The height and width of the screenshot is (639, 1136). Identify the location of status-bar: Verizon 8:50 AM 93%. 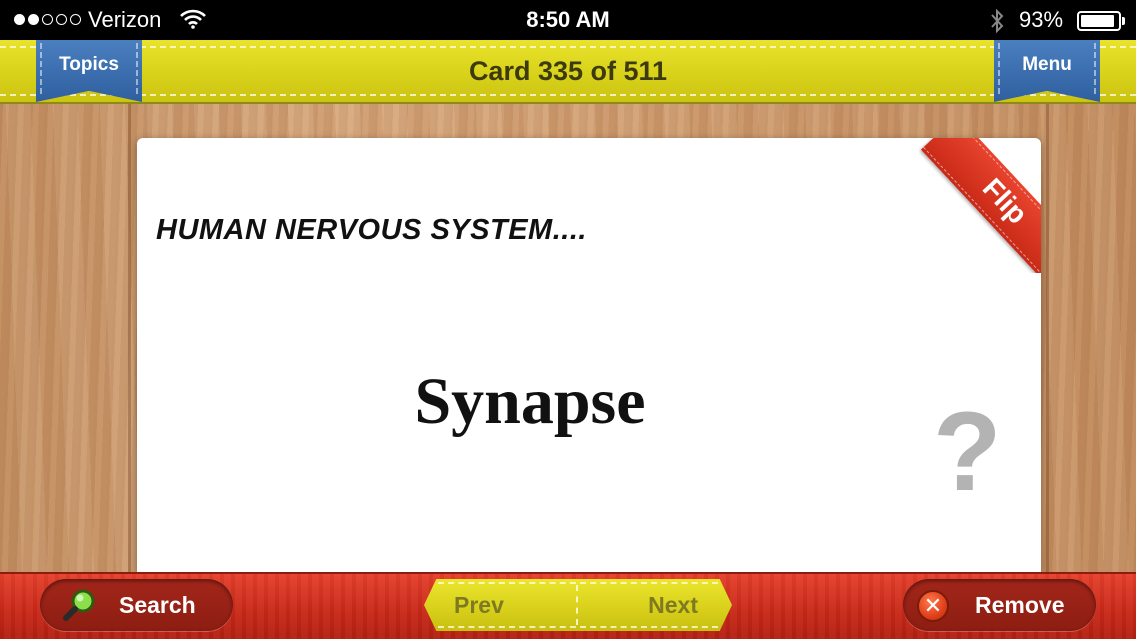
(568, 20).